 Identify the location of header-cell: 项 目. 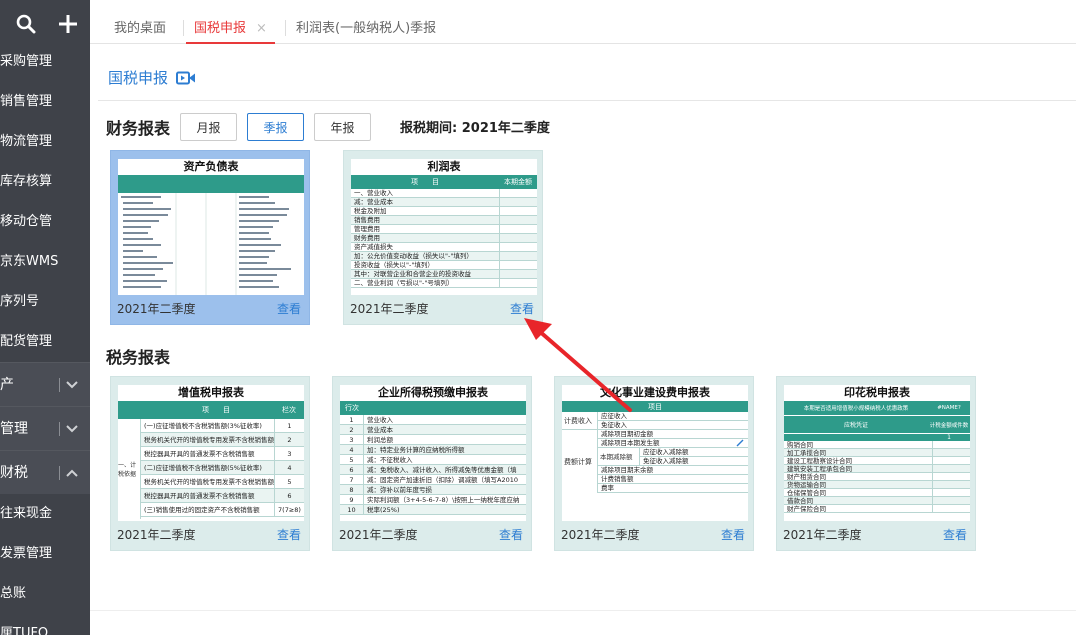
(216, 410).